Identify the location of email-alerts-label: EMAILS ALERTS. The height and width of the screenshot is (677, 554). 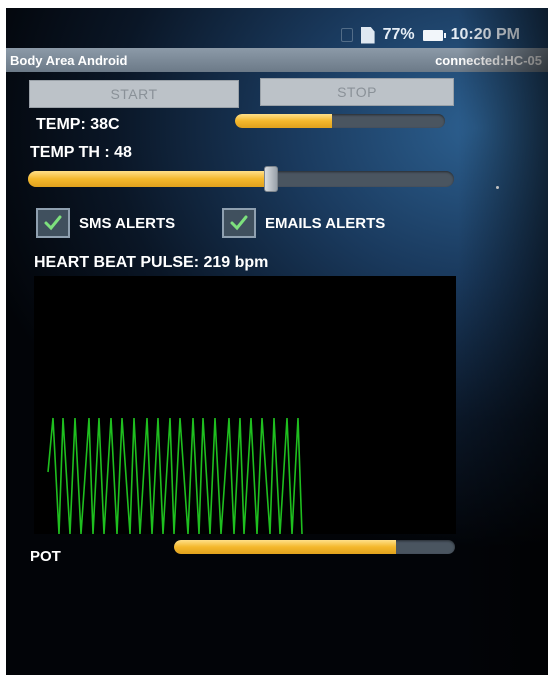
(325, 223).